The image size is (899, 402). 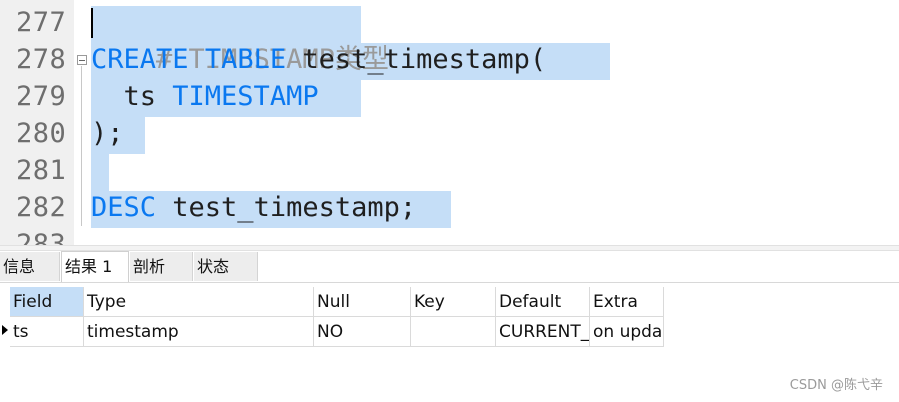 I want to click on line-number-gutter: 277 278 279 280 281 282 283, so click(x=37, y=122).